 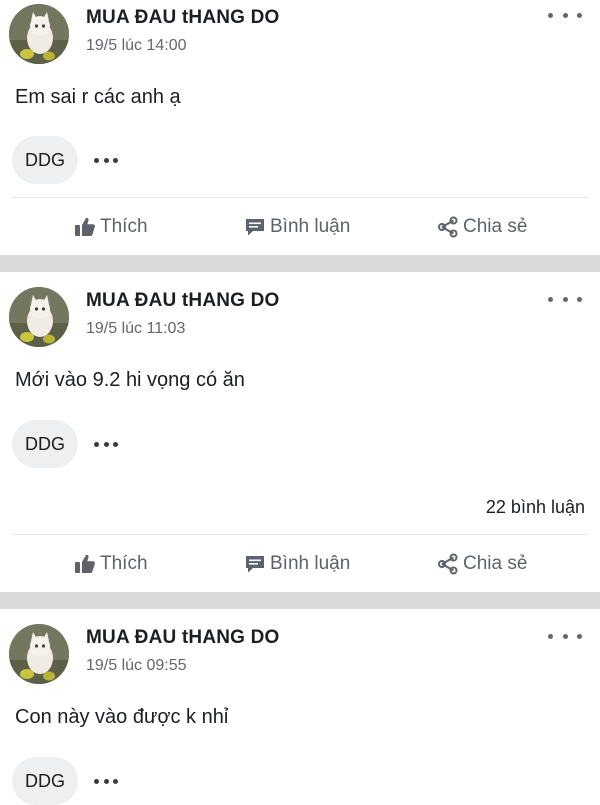 What do you see at coordinates (130, 380) in the screenshot?
I see `post-text: Mới vào 9.2 hi vọng có ăn` at bounding box center [130, 380].